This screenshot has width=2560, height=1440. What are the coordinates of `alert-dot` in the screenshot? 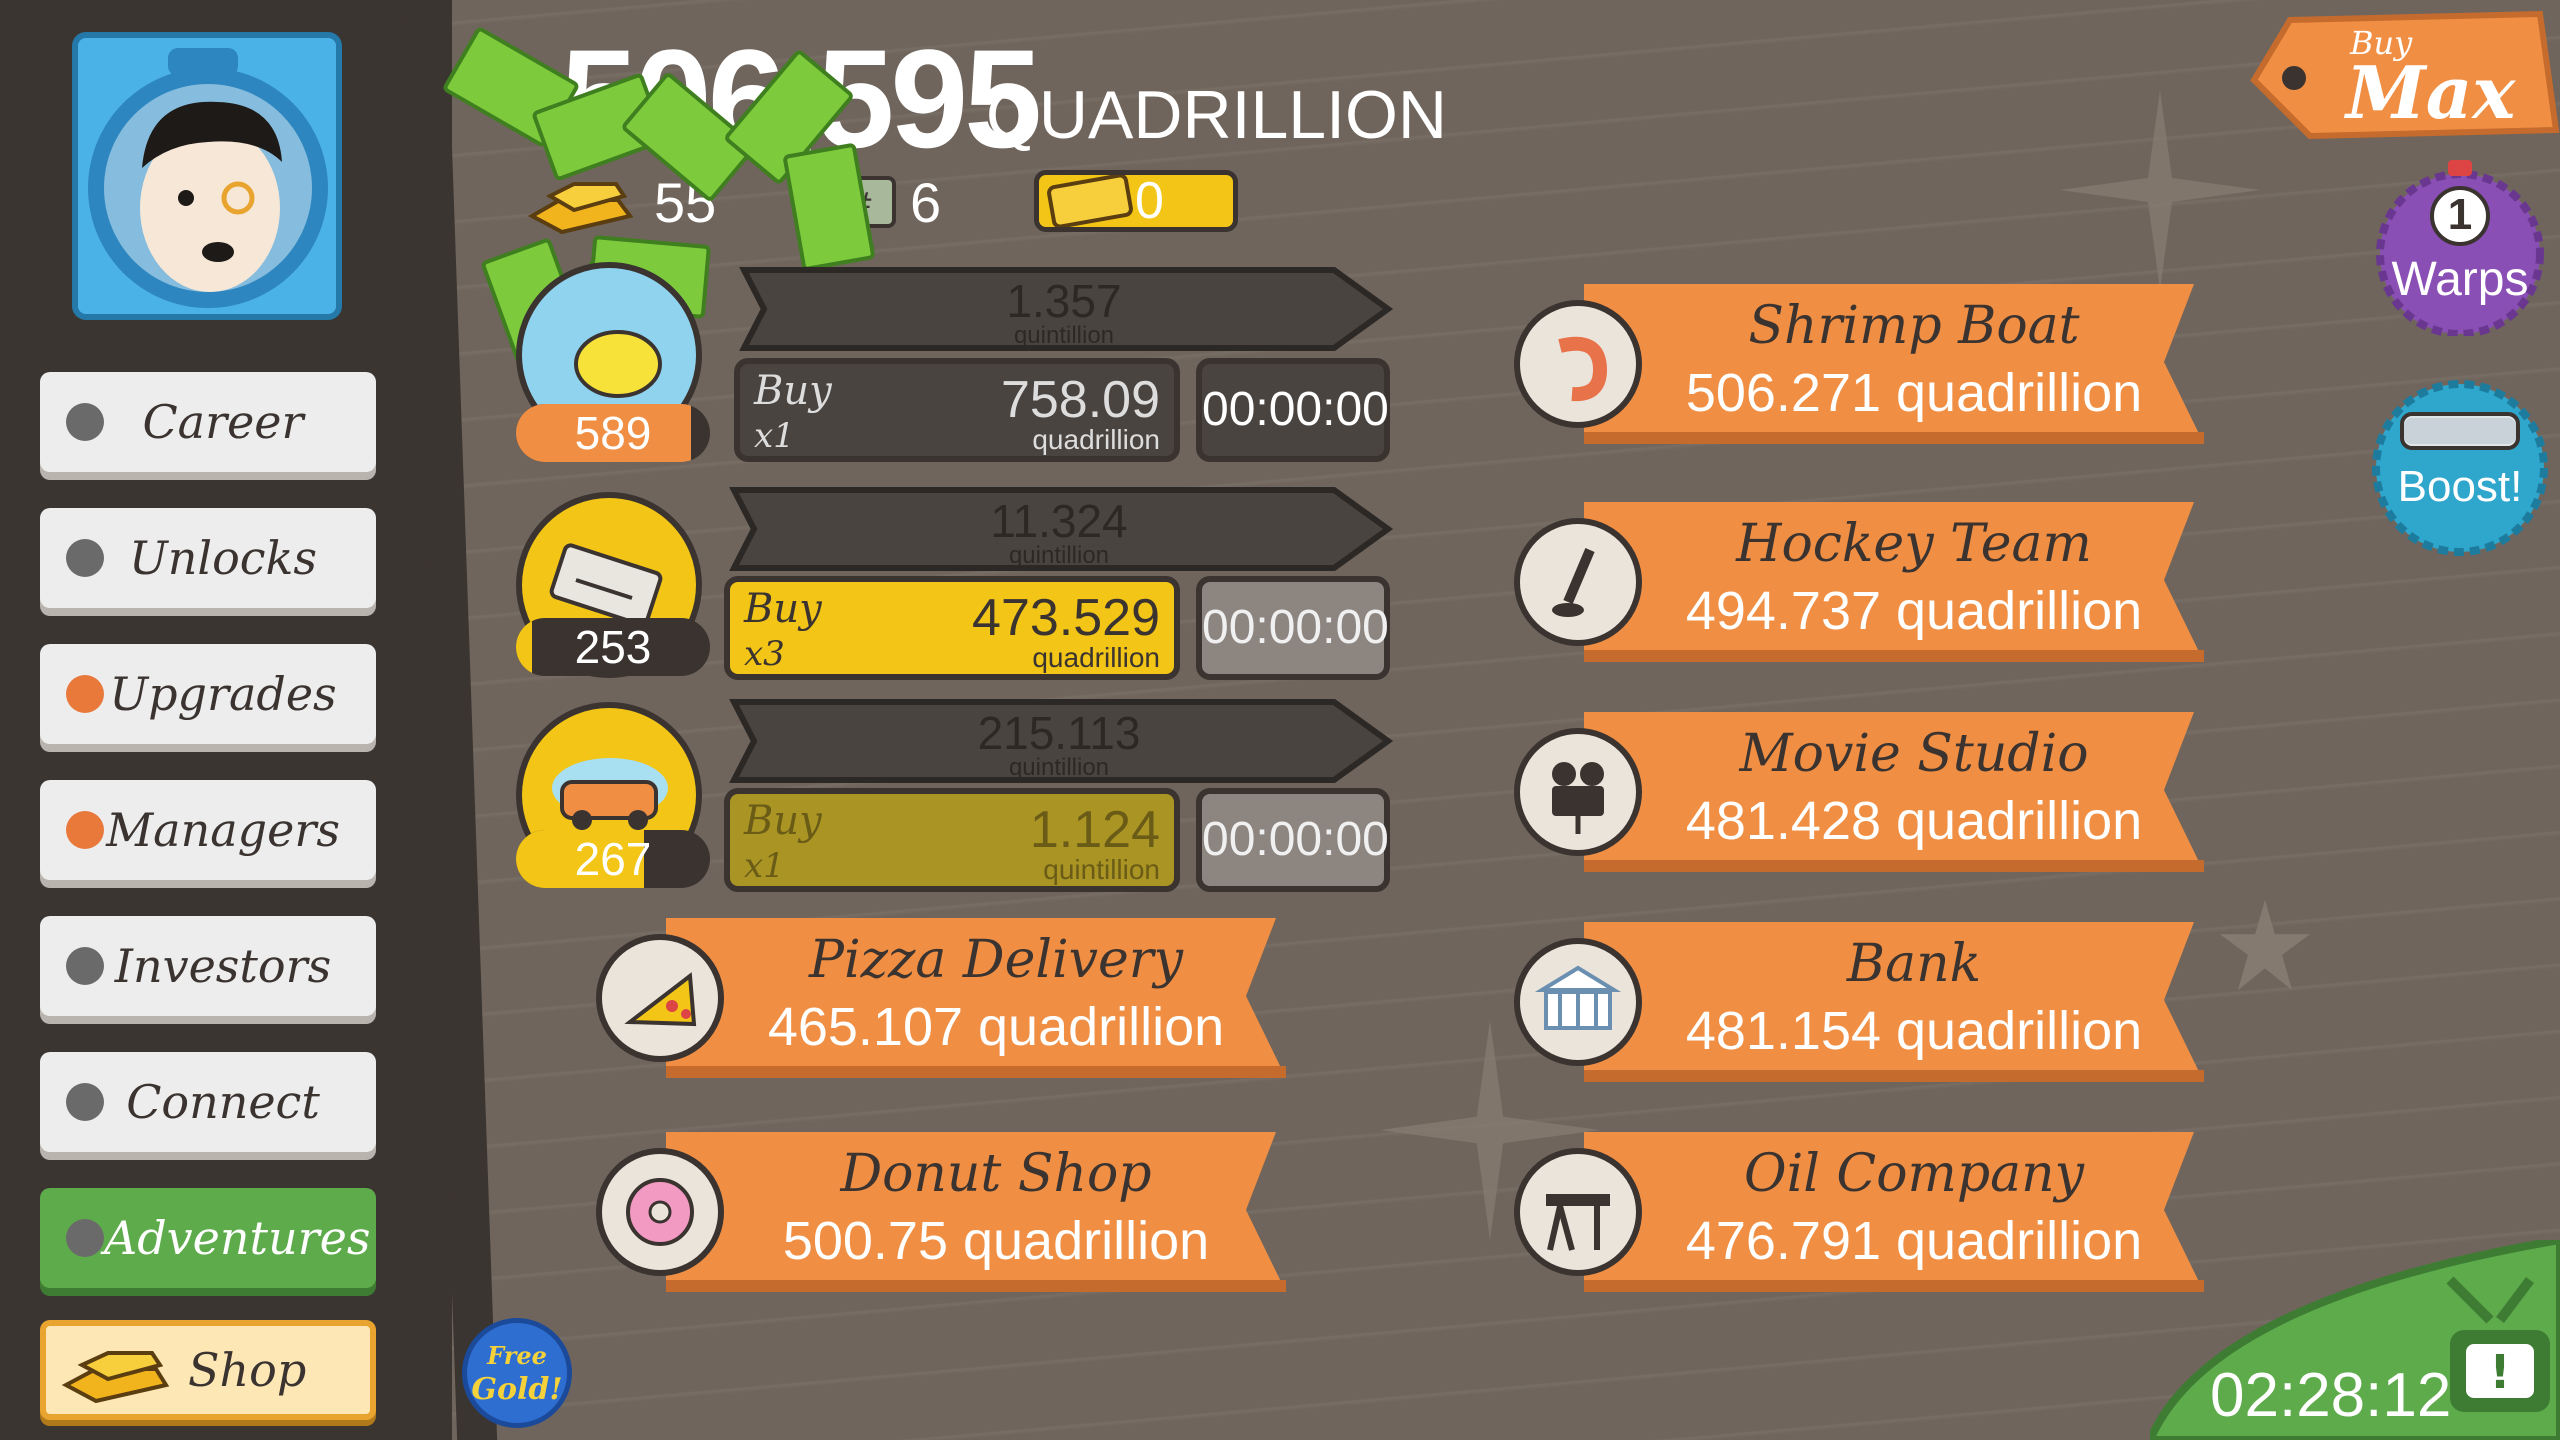 It's located at (85, 830).